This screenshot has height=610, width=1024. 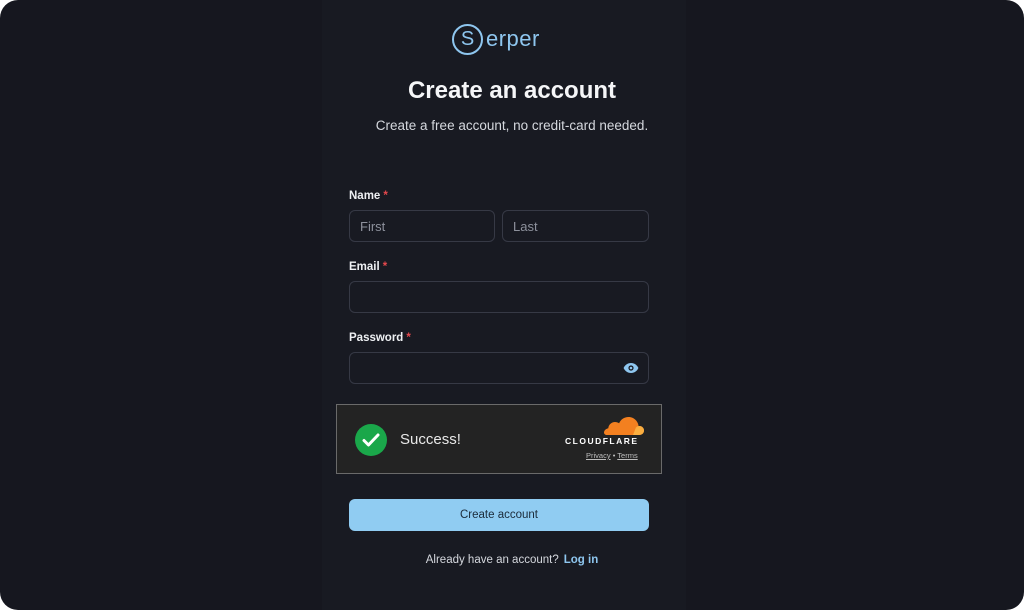 I want to click on captcha-links: Privacy • Terms, so click(x=612, y=455).